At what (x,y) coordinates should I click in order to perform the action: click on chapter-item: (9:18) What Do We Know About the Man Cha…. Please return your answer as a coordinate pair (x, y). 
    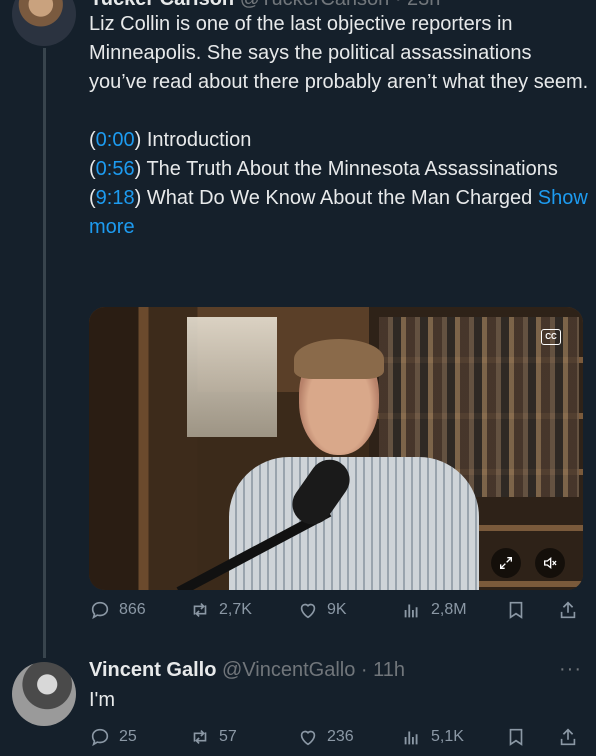
    Looking at the image, I should click on (338, 212).